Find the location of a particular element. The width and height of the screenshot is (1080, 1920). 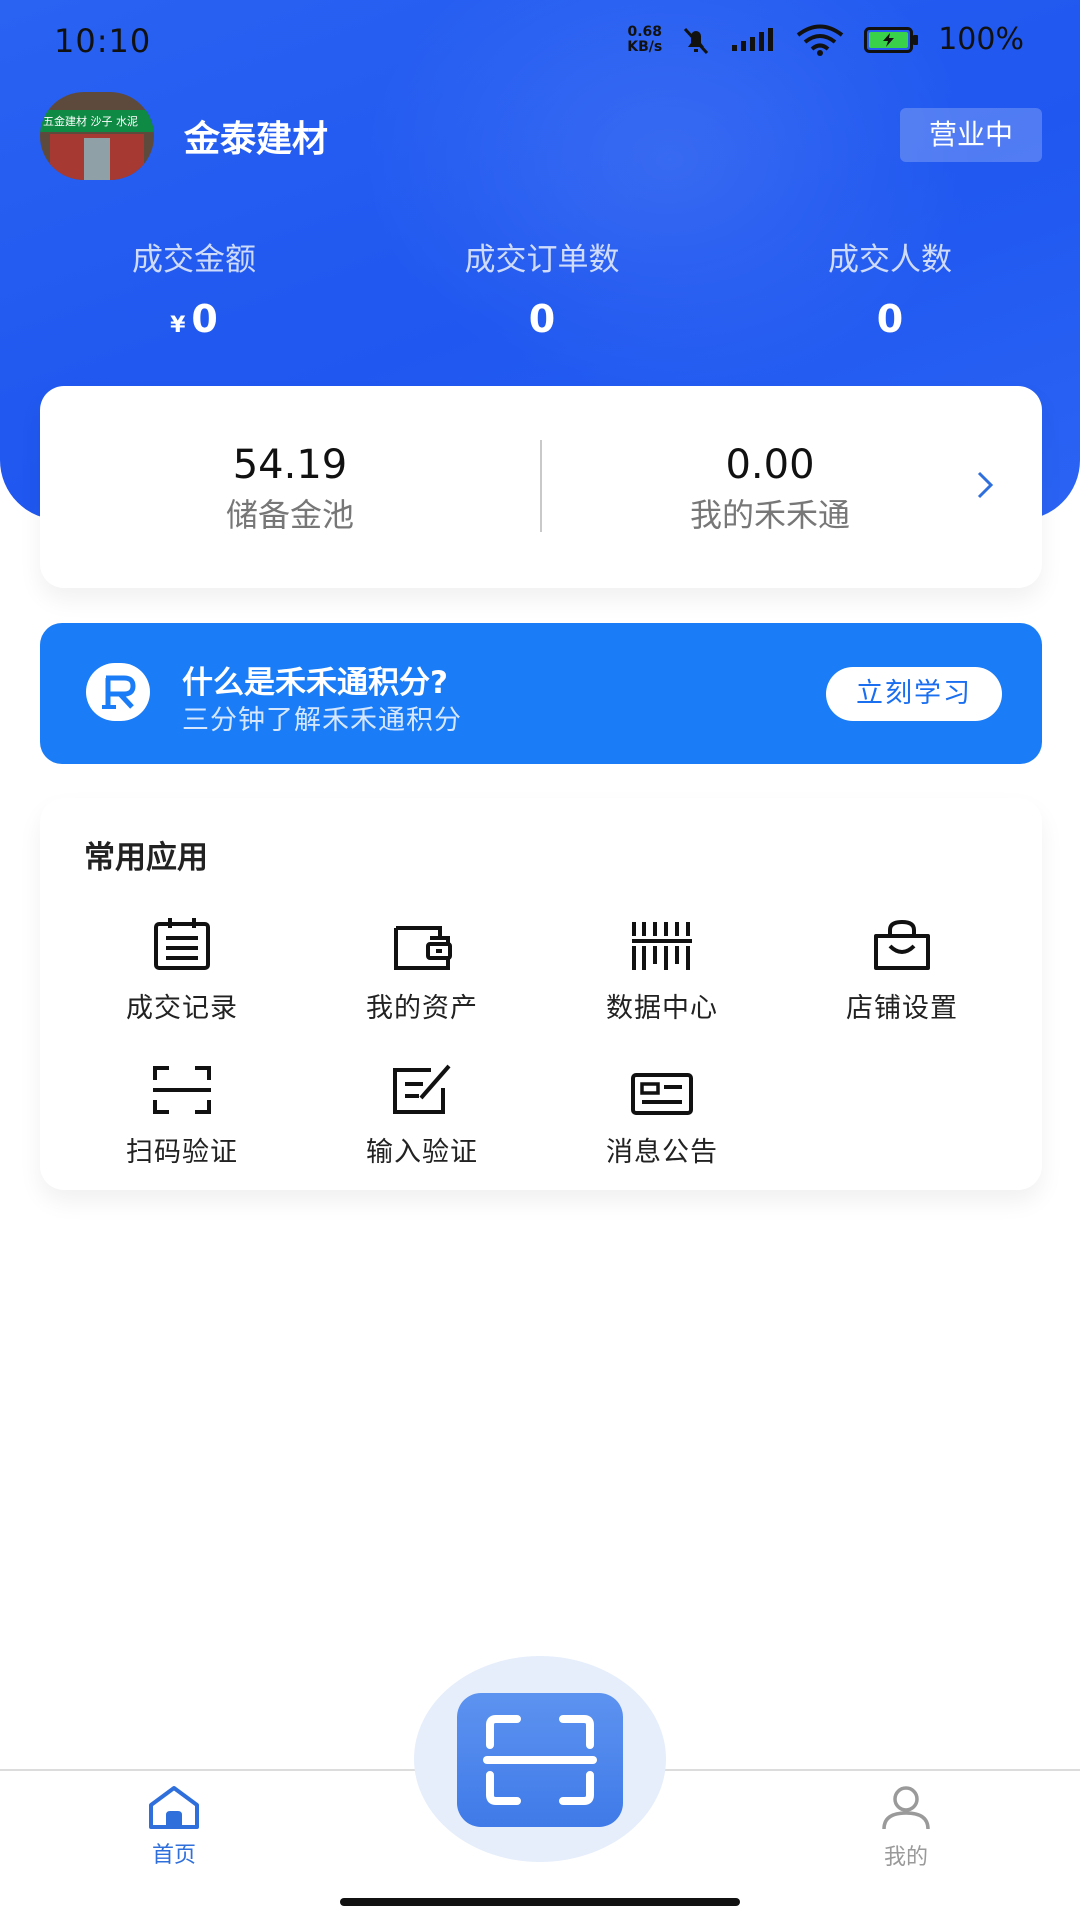

status-right: 0.68 KB/s 100% is located at coordinates (825, 39).